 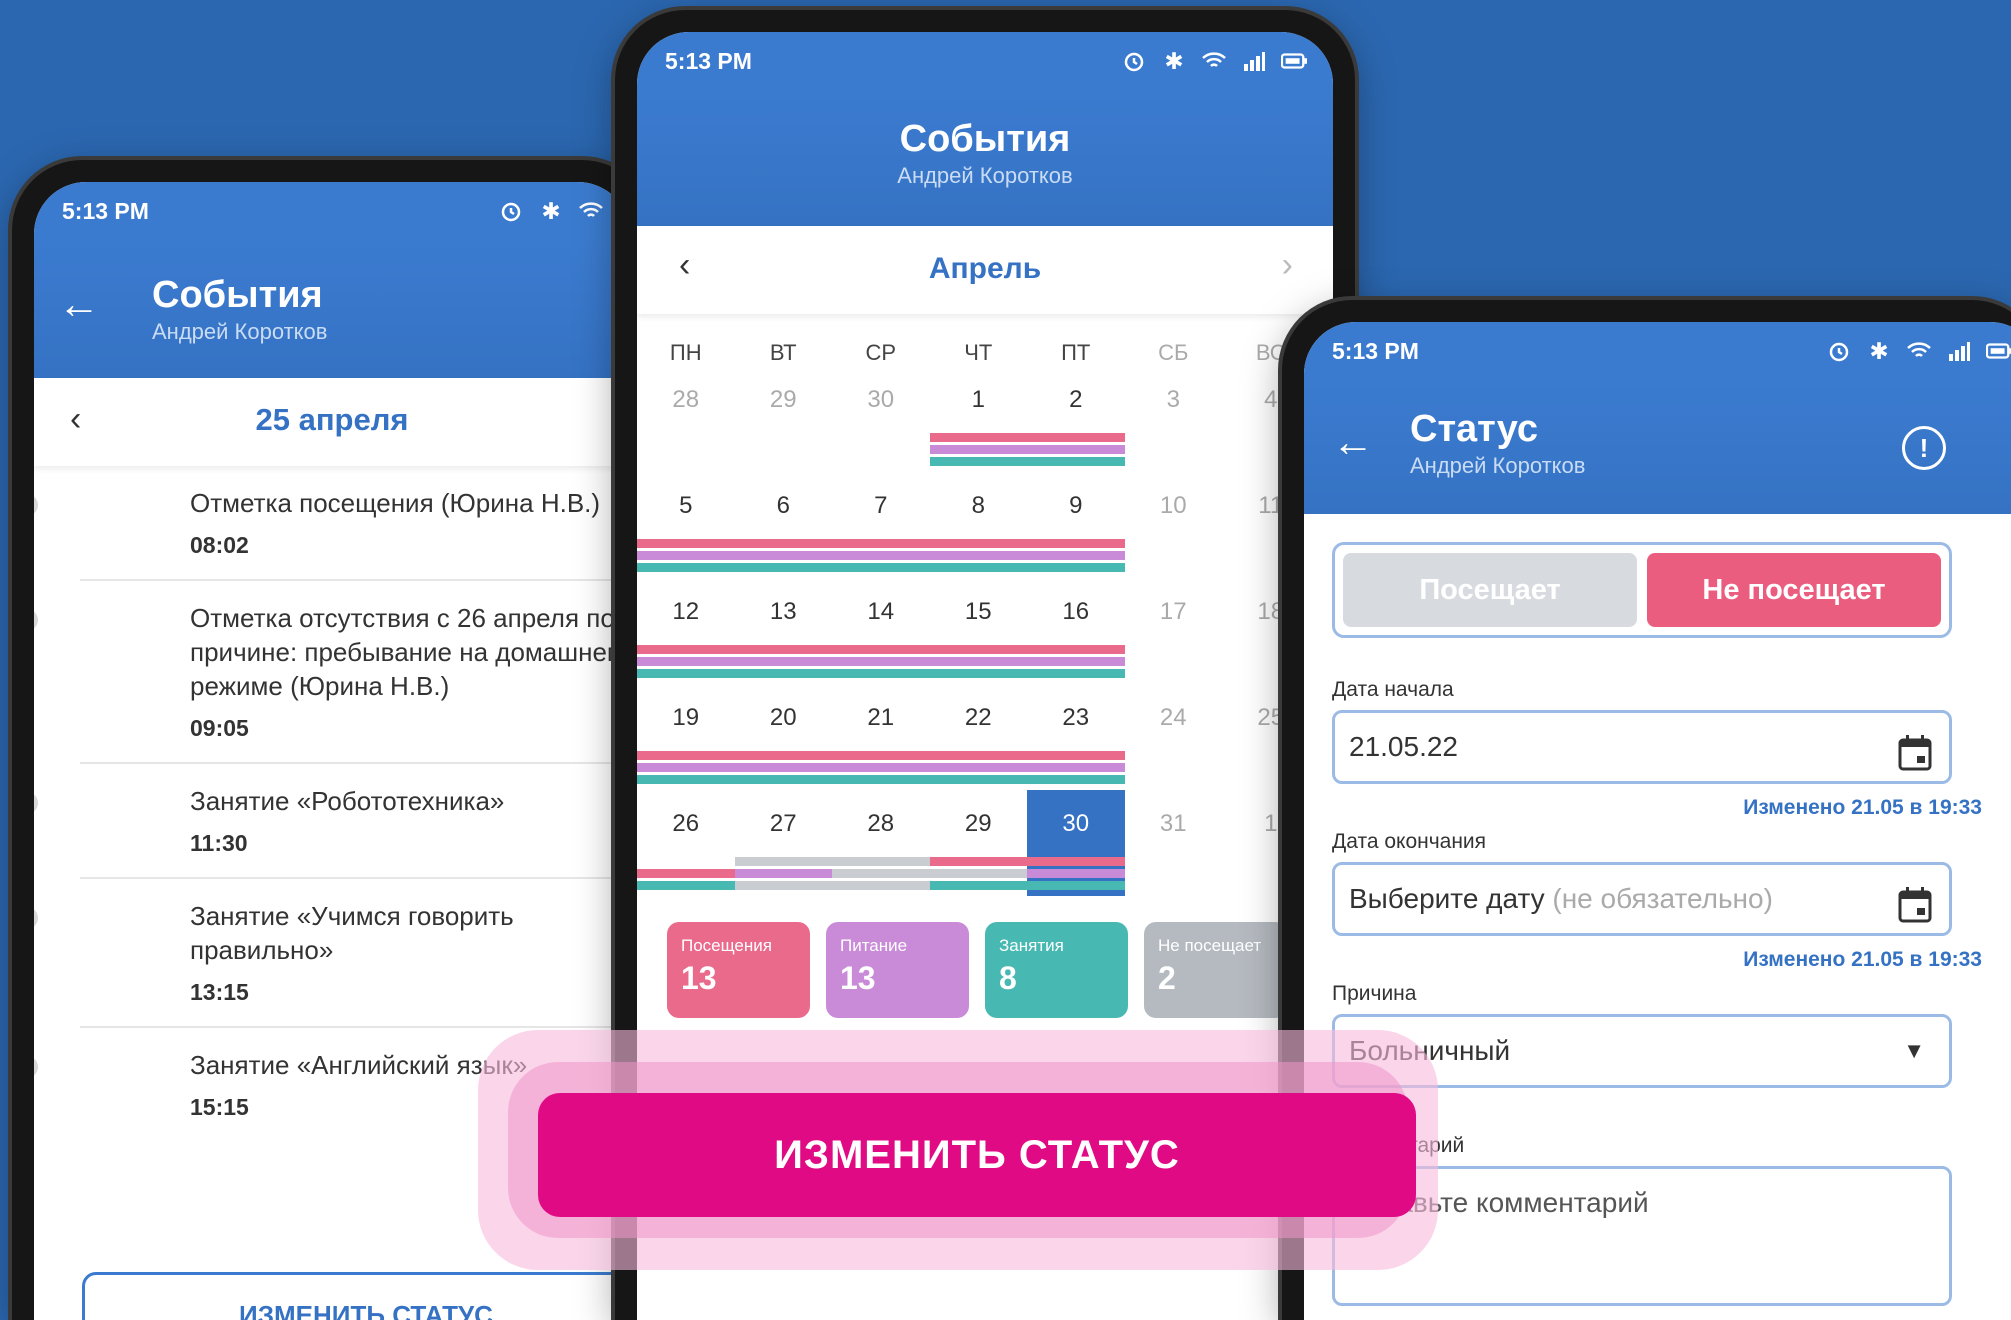 I want to click on calendar-day: 7, so click(x=881, y=525).